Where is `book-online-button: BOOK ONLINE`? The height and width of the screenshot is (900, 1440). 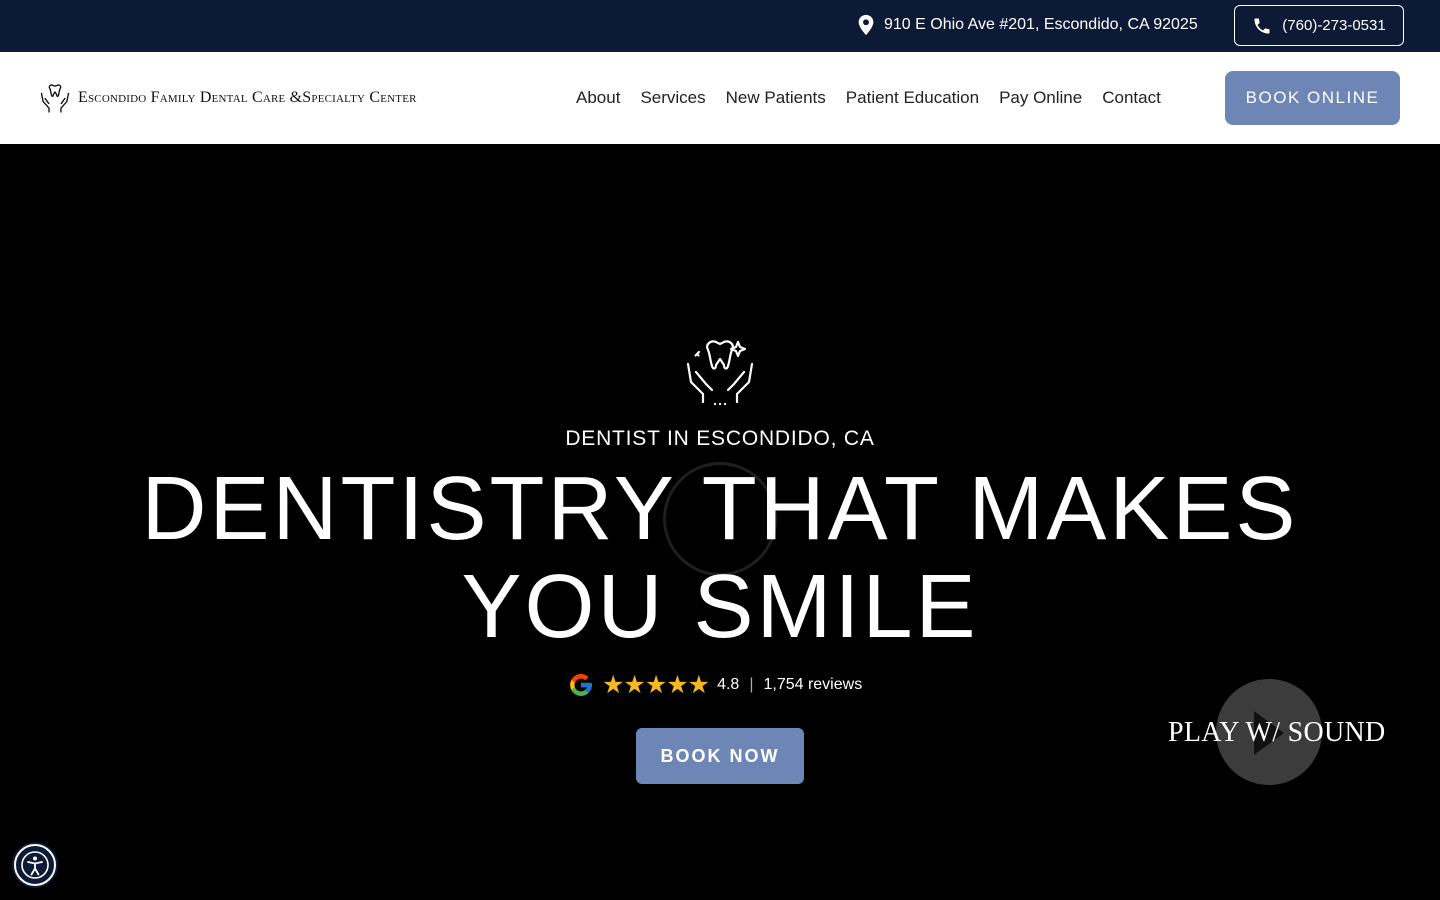 book-online-button: BOOK ONLINE is located at coordinates (1312, 98).